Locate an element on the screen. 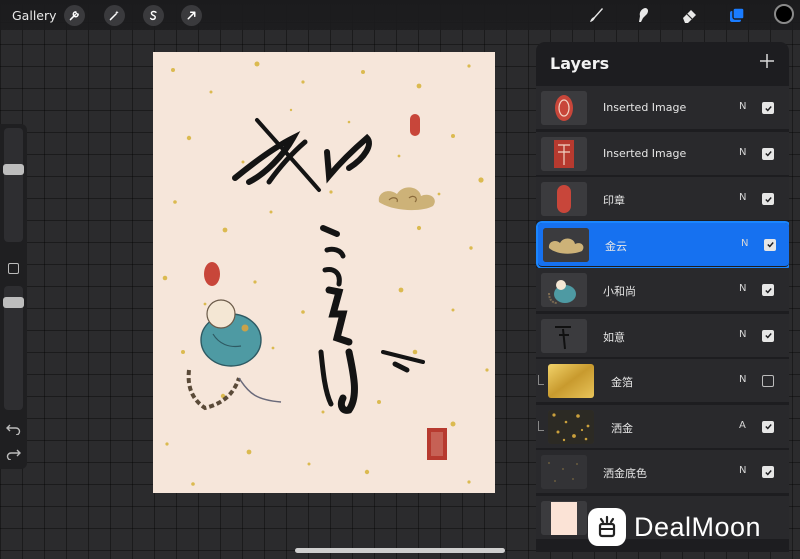 Image resolution: width=800 pixels, height=559 pixels. home-indicator is located at coordinates (400, 550).